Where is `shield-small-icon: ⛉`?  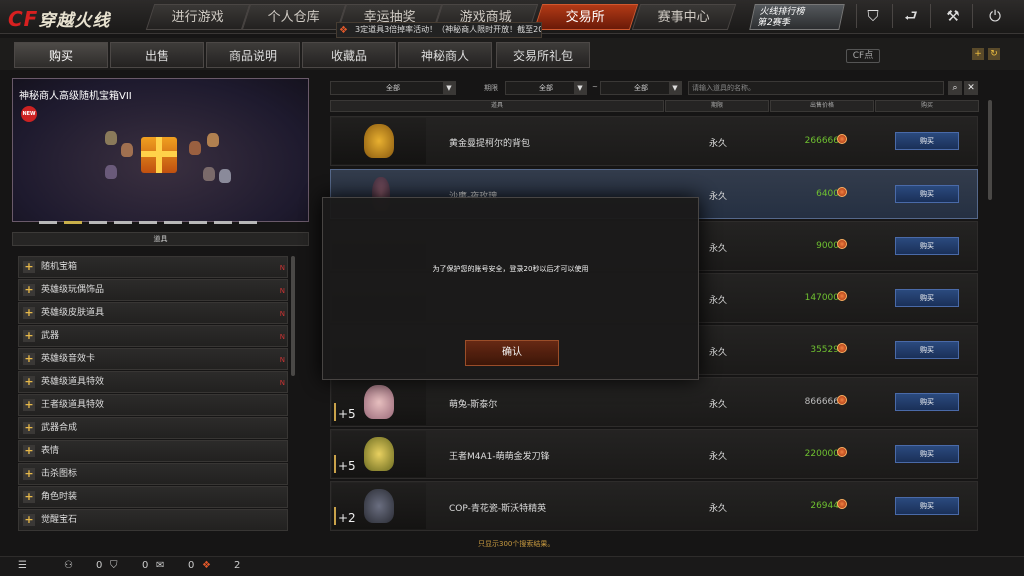 shield-small-icon: ⛉ is located at coordinates (114, 565).